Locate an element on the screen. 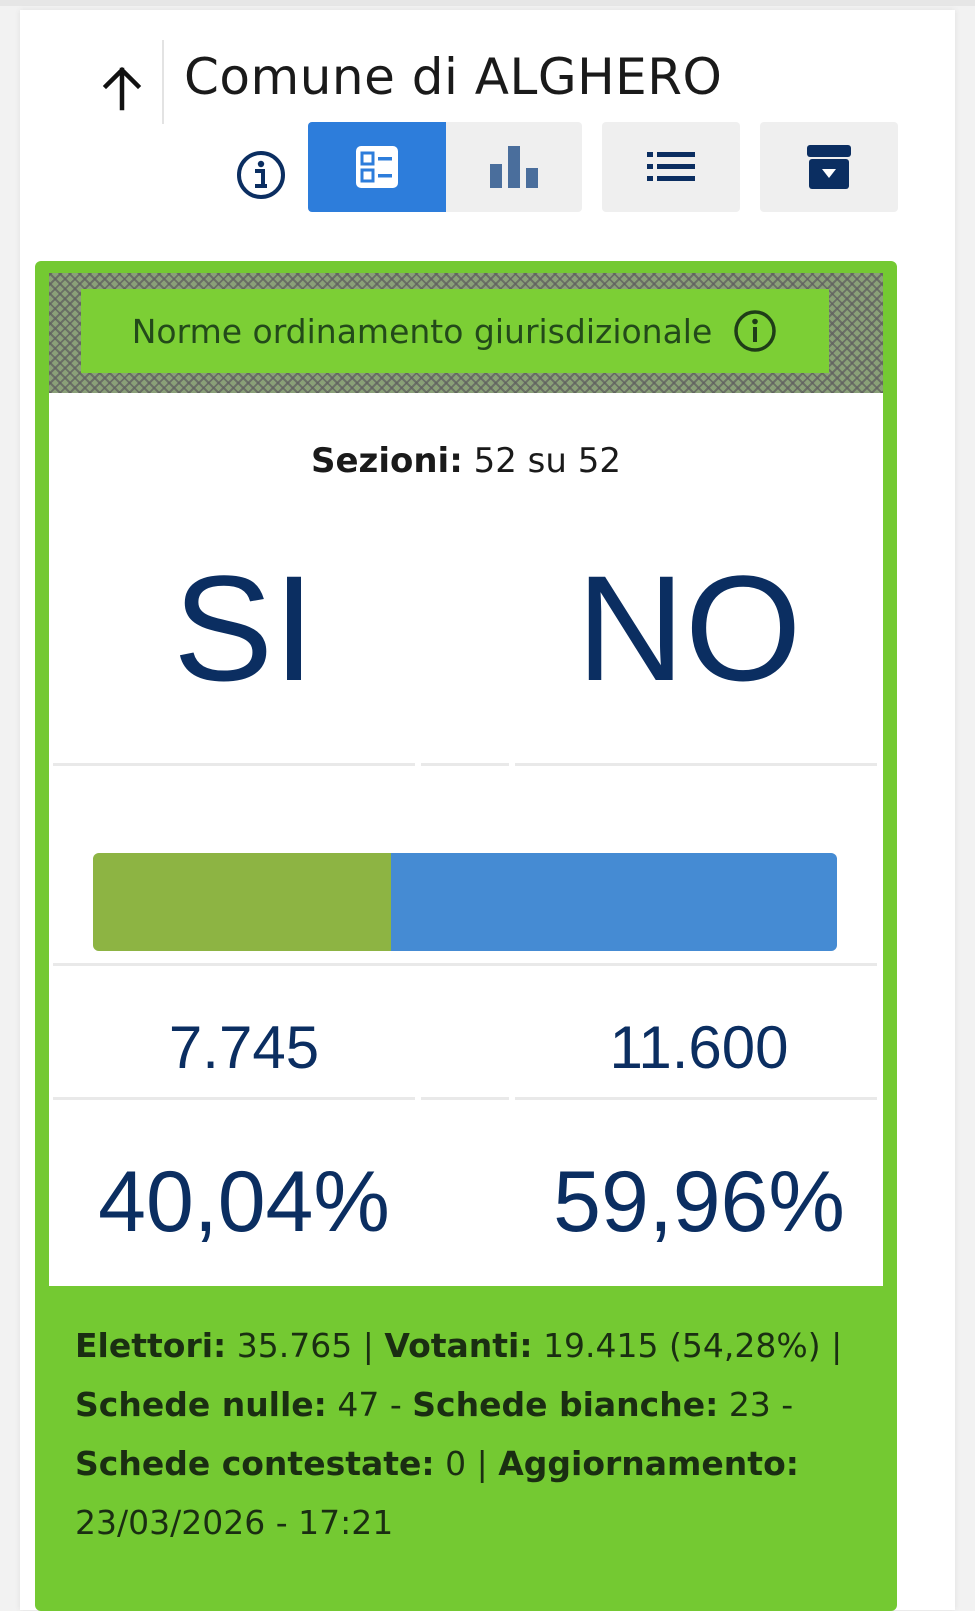 The height and width of the screenshot is (1611, 975). arrow-up-icon is located at coordinates (122, 88).